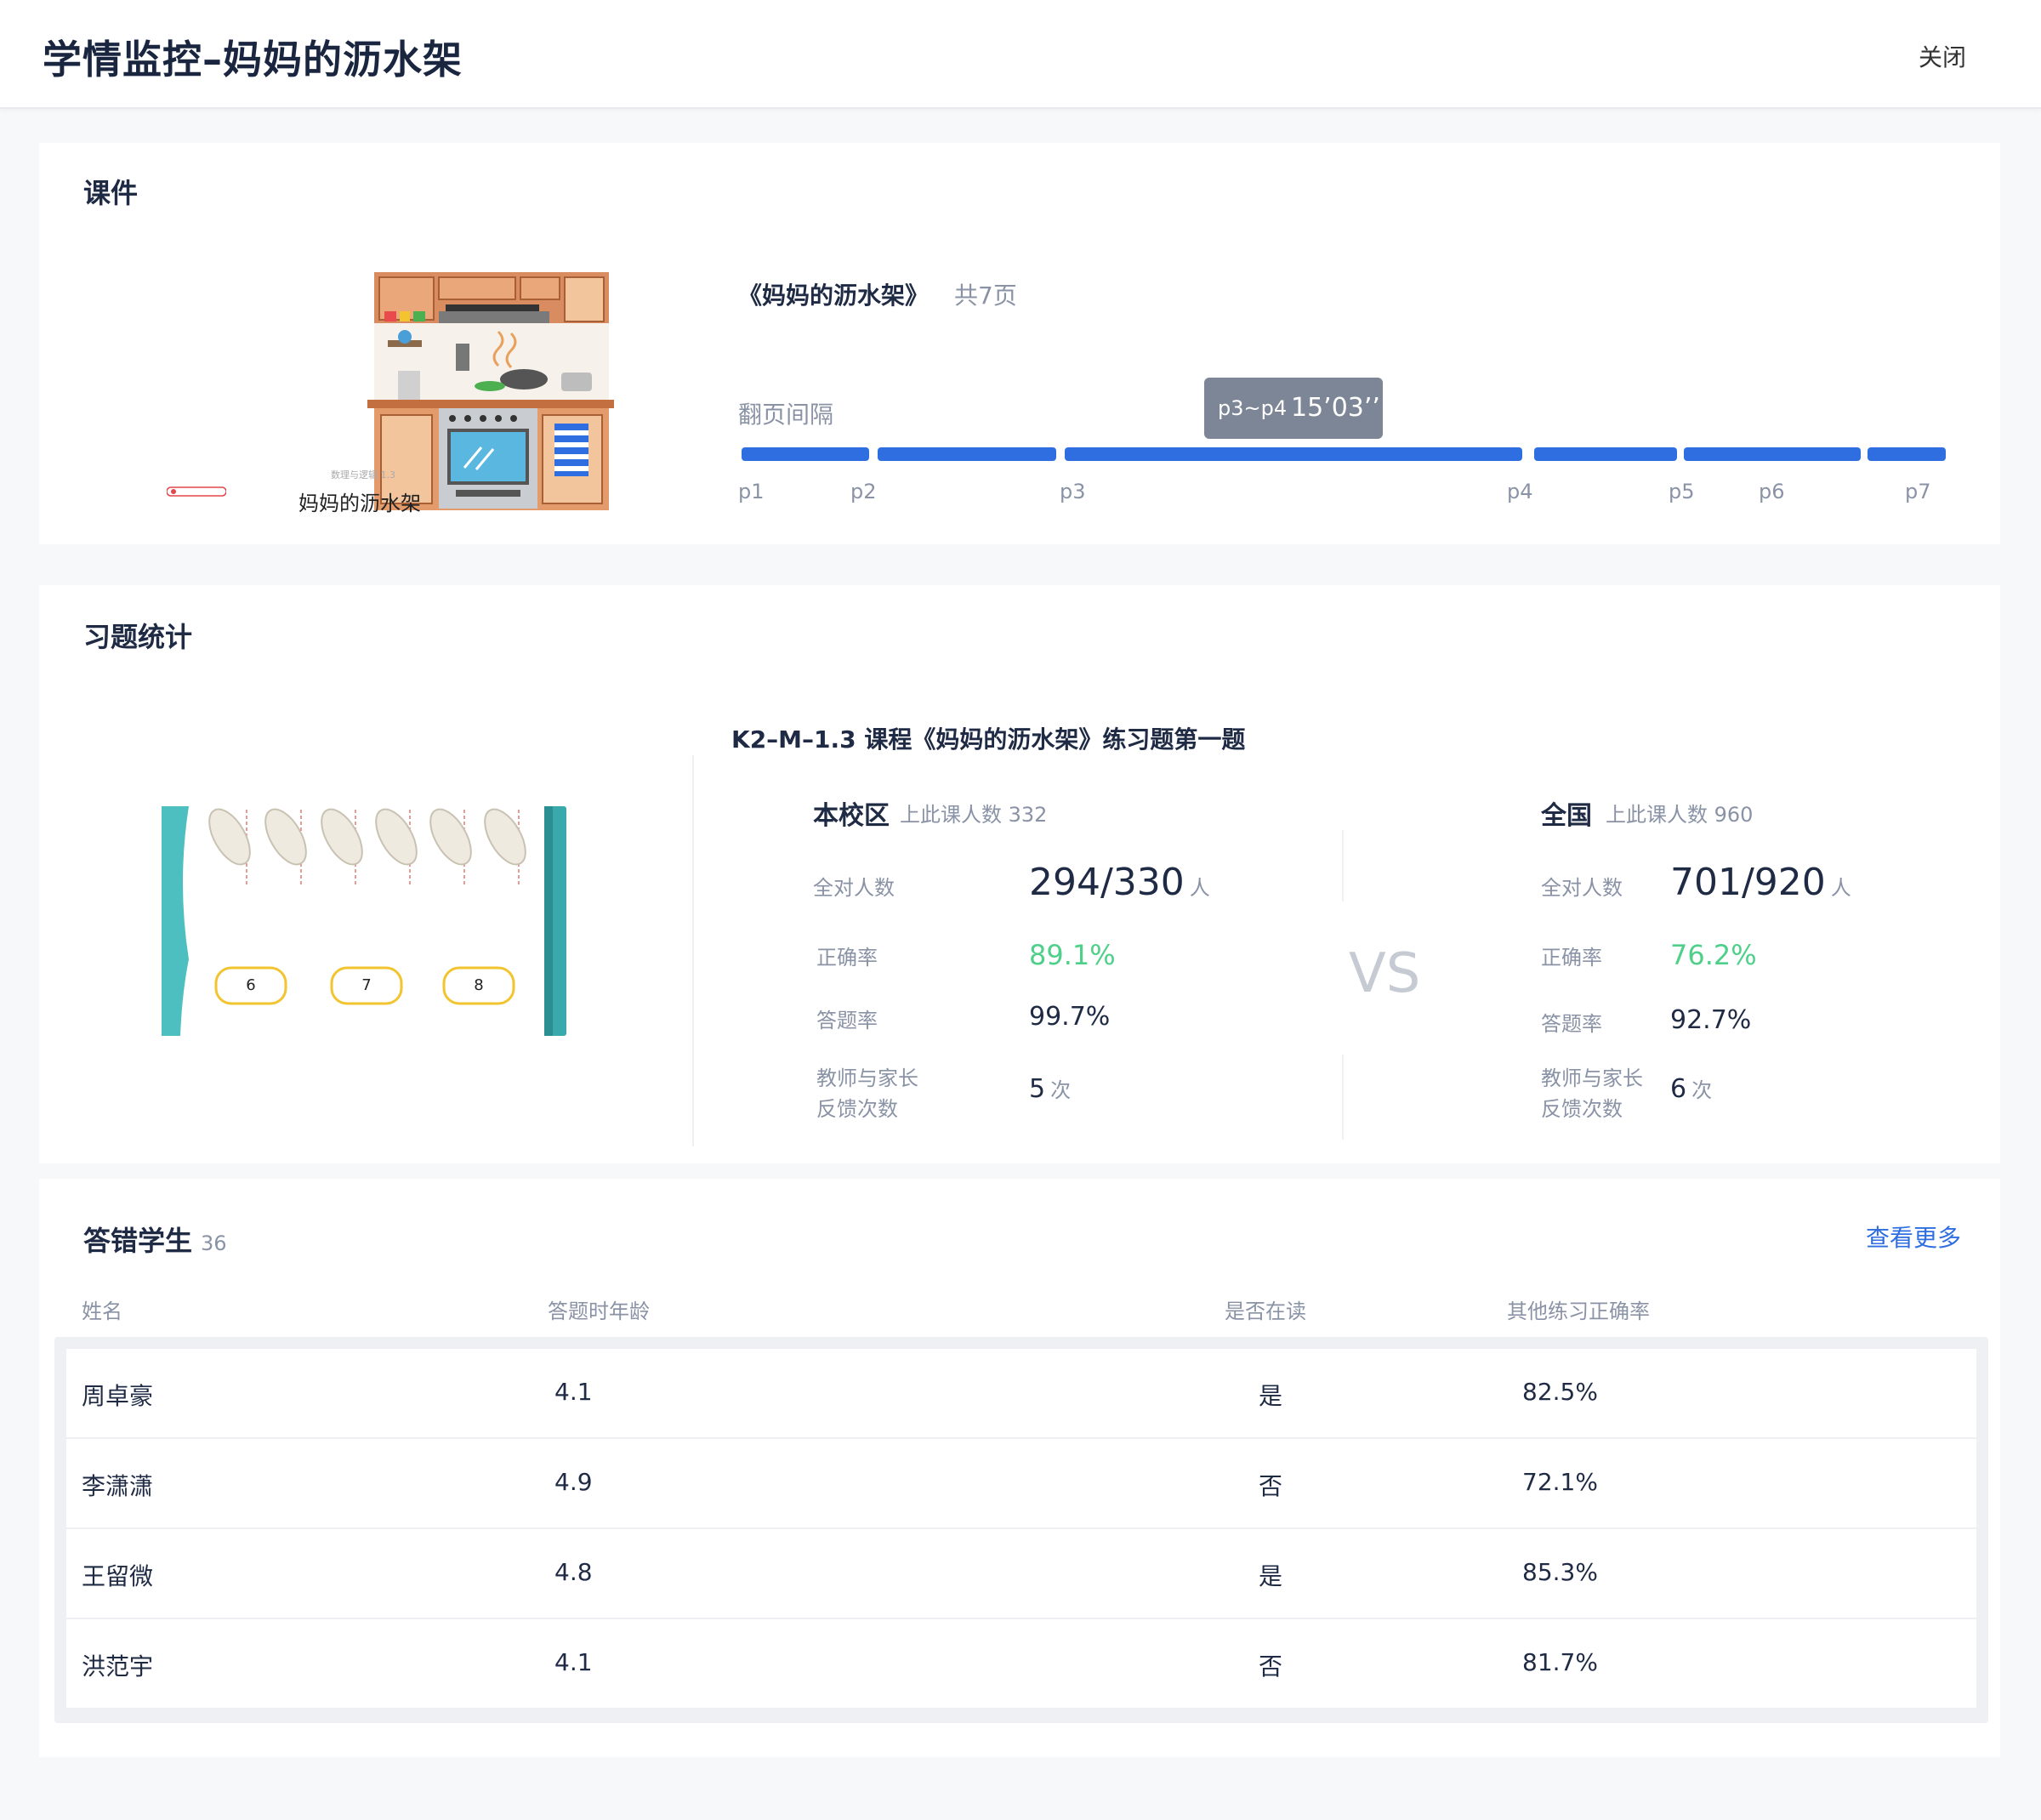 The height and width of the screenshot is (1820, 2041). Describe the element at coordinates (1566, 816) in the screenshot. I see `national-region-name: 全国` at that location.